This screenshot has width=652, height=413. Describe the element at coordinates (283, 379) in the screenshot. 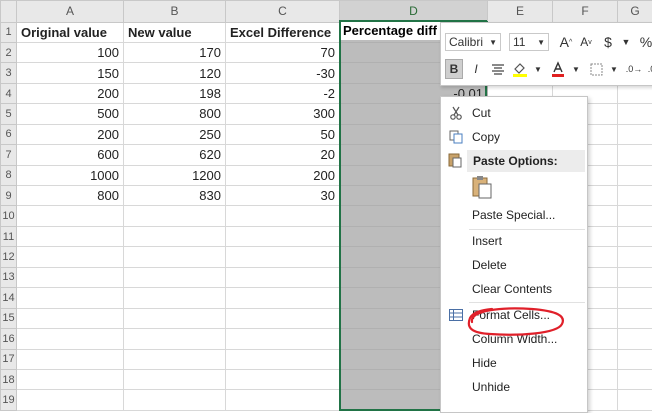

I see `cell-c18` at that location.